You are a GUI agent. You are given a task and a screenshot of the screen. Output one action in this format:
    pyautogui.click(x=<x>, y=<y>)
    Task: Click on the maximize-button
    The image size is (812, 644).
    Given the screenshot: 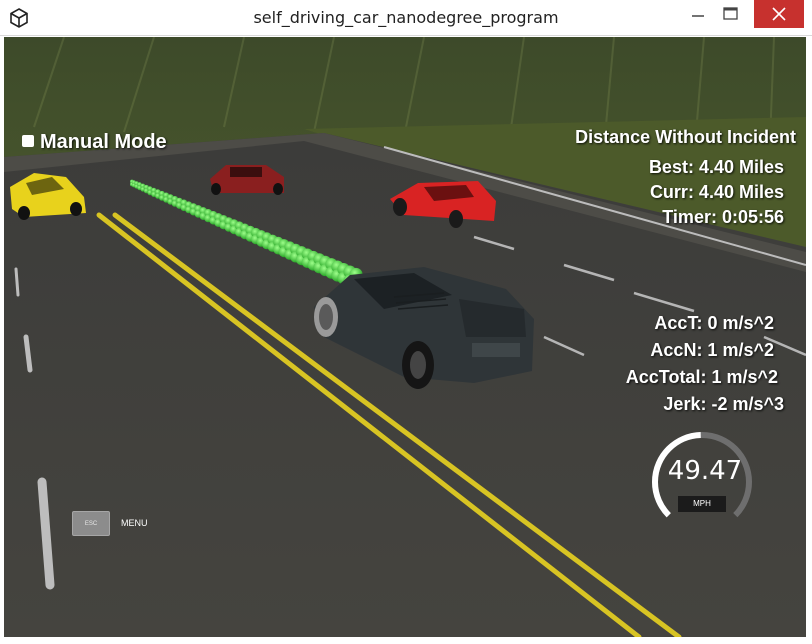 What is the action you would take?
    pyautogui.click(x=731, y=14)
    